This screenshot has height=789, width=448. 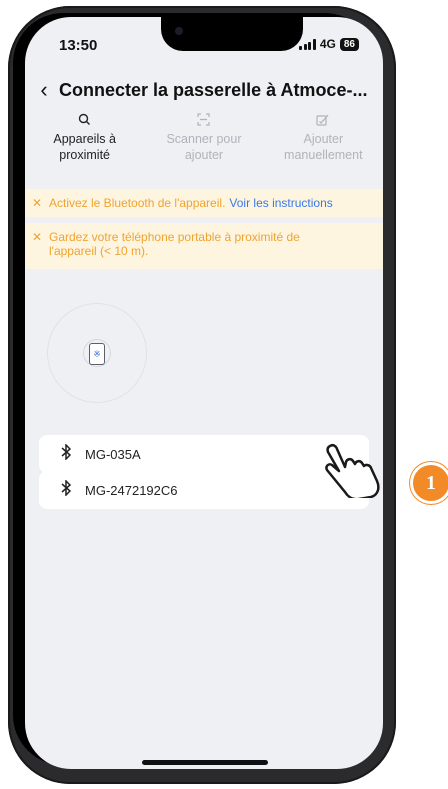 I want to click on network-type: 4G, so click(x=327, y=44).